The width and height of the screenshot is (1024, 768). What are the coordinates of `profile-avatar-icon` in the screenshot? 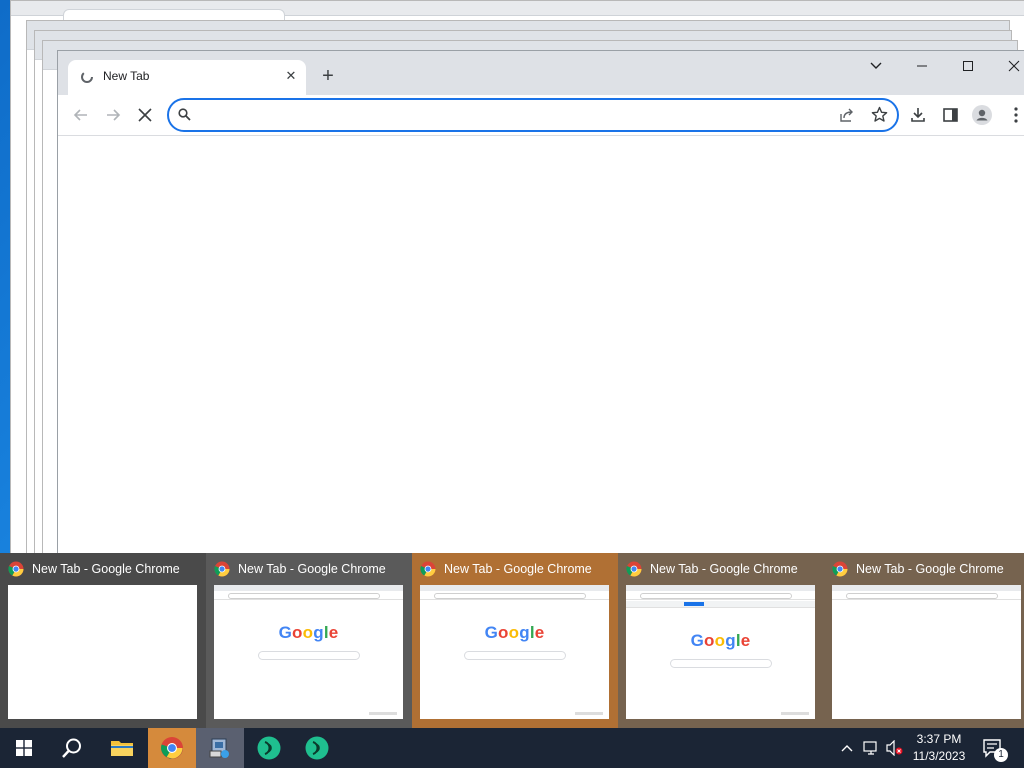 It's located at (982, 115).